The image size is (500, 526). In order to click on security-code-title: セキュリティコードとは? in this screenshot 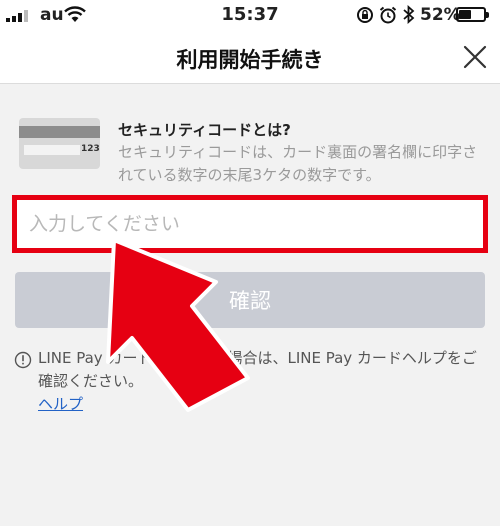, I will do `click(204, 130)`.